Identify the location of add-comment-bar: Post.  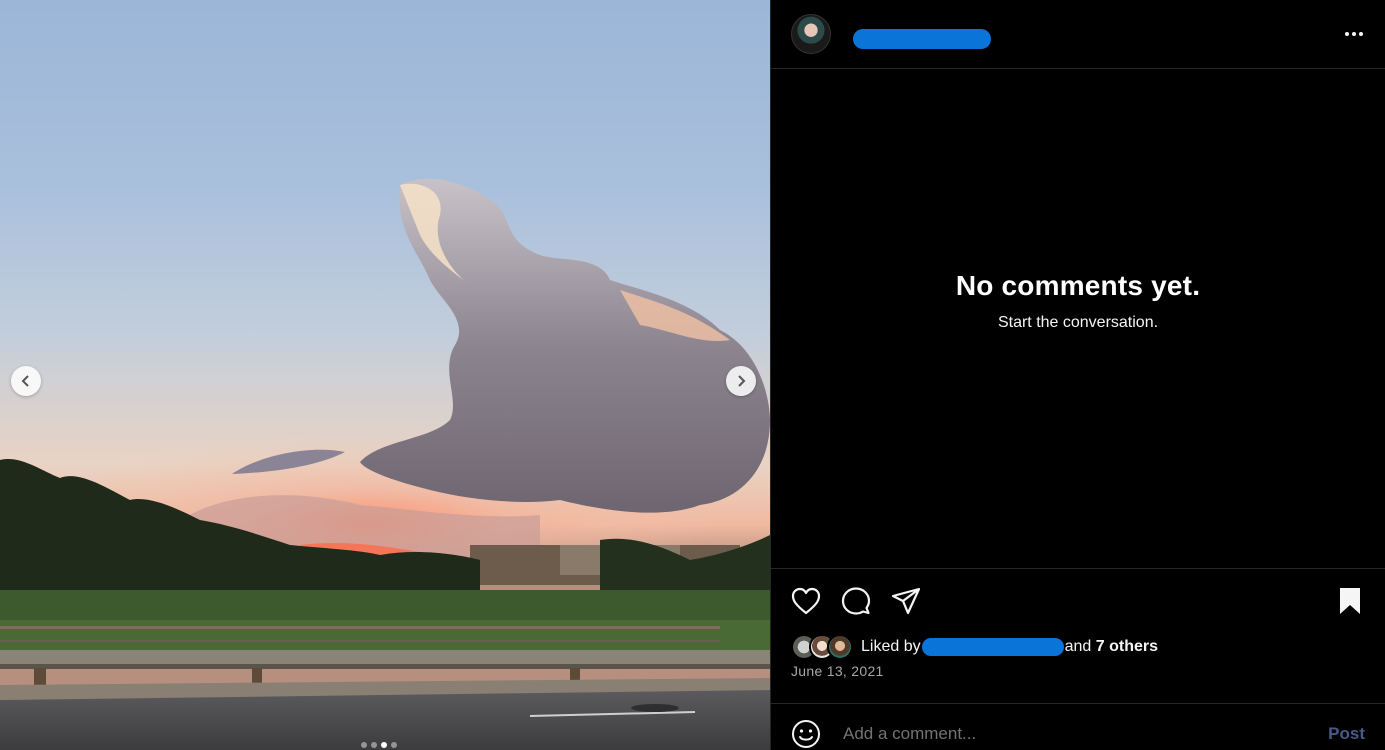
(1078, 726).